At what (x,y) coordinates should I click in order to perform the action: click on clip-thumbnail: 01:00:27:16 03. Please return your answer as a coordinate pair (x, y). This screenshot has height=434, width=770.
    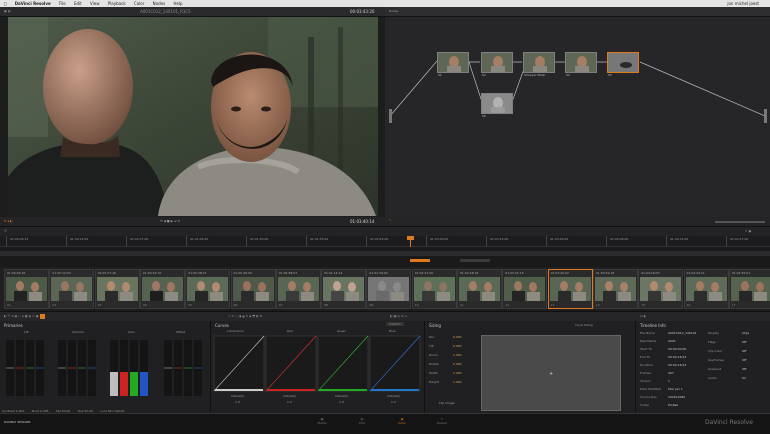
    Looking at the image, I should click on (117, 289).